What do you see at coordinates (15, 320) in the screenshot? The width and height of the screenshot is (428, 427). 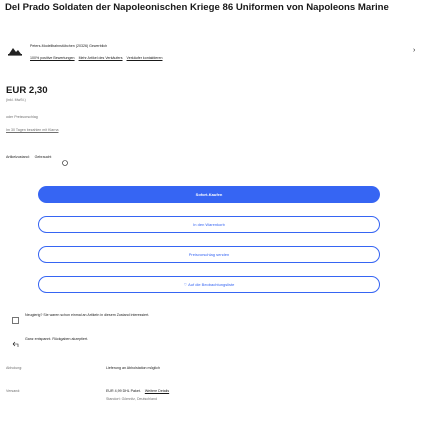 I see `eye-icon` at bounding box center [15, 320].